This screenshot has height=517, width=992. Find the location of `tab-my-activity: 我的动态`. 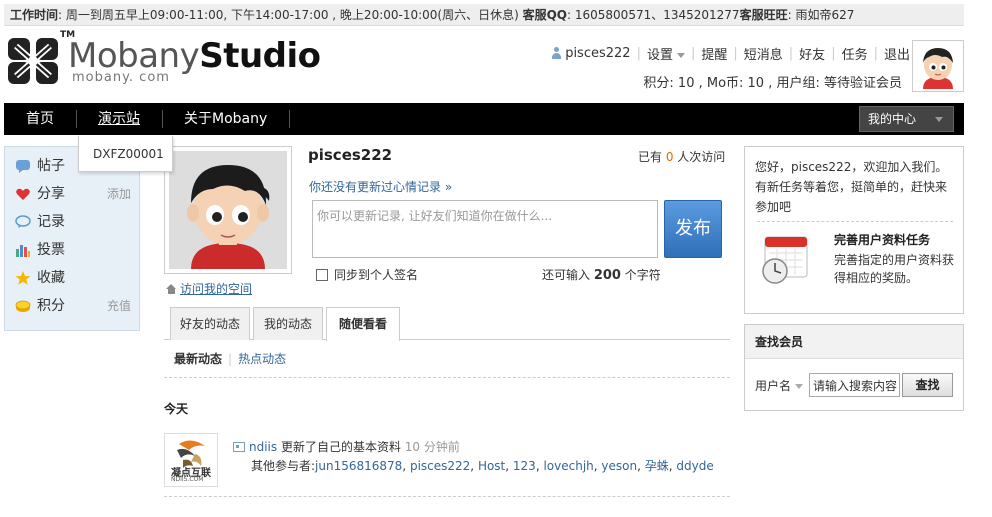

tab-my-activity: 我的动态 is located at coordinates (288, 323).